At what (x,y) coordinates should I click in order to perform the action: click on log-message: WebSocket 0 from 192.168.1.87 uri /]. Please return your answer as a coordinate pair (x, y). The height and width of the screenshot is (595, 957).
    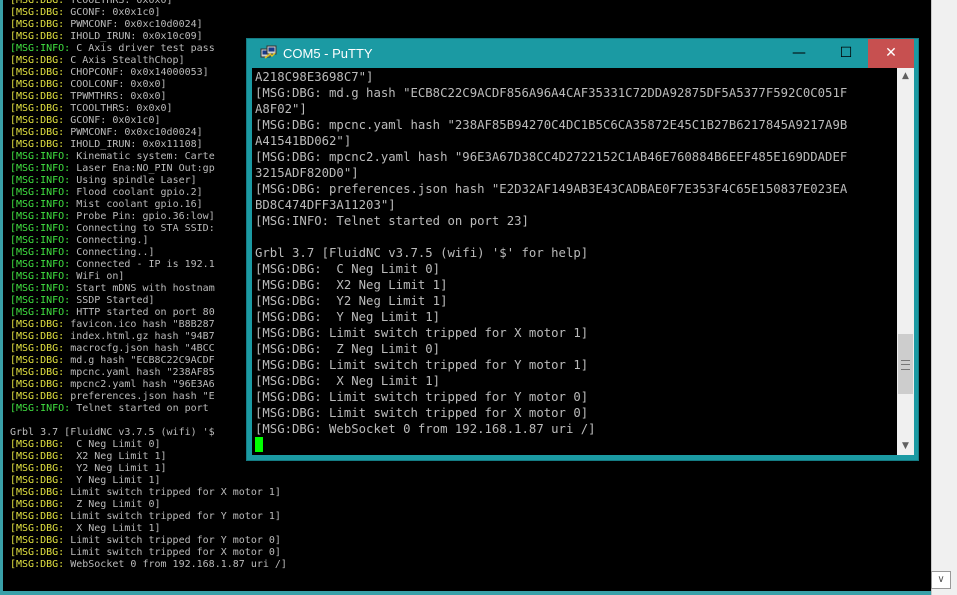
    Looking at the image, I should click on (175, 564).